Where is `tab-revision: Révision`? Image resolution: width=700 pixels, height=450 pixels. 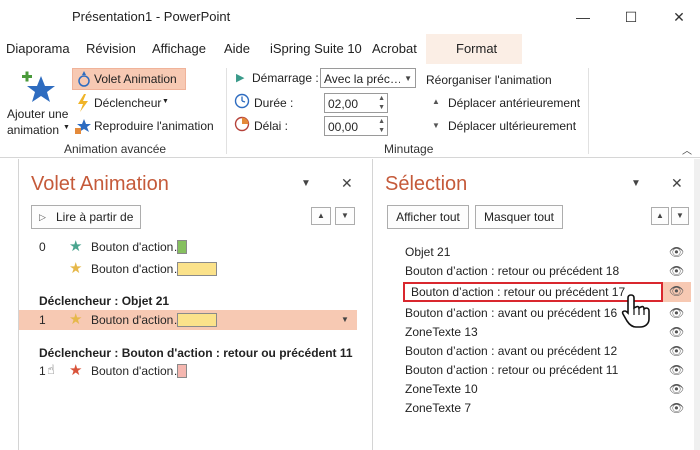
tab-revision: Révision is located at coordinates (111, 48).